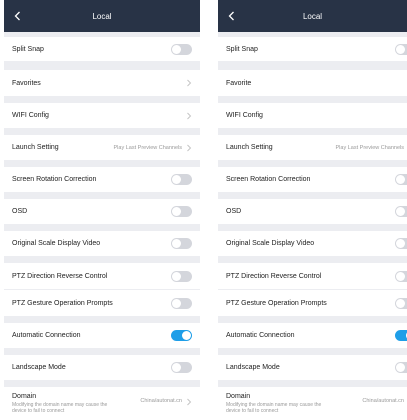  I want to click on setting-favorites: Favorites, so click(102, 83).